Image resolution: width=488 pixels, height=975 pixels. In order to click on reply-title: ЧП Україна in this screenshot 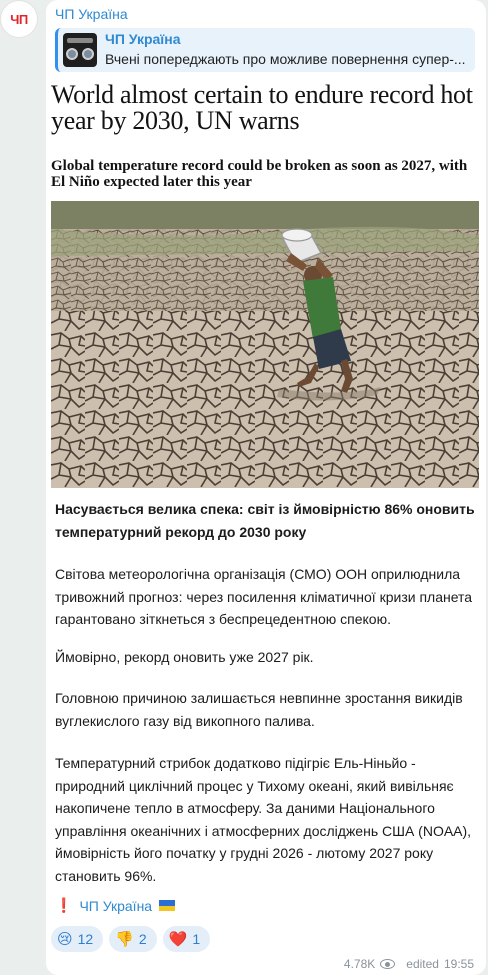, I will do `click(143, 39)`.